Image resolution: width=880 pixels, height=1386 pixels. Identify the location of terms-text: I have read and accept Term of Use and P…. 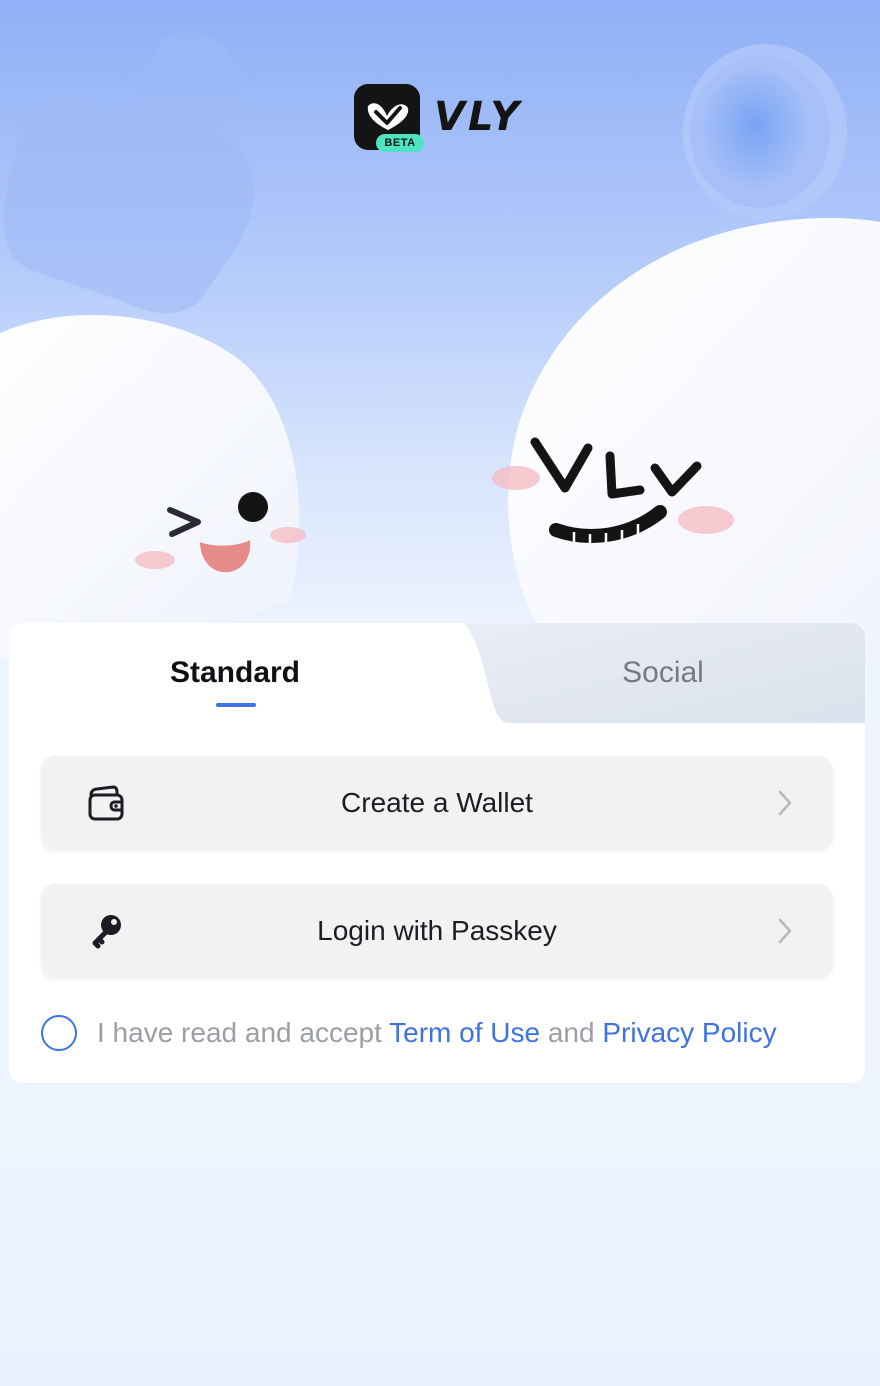
(437, 1033).